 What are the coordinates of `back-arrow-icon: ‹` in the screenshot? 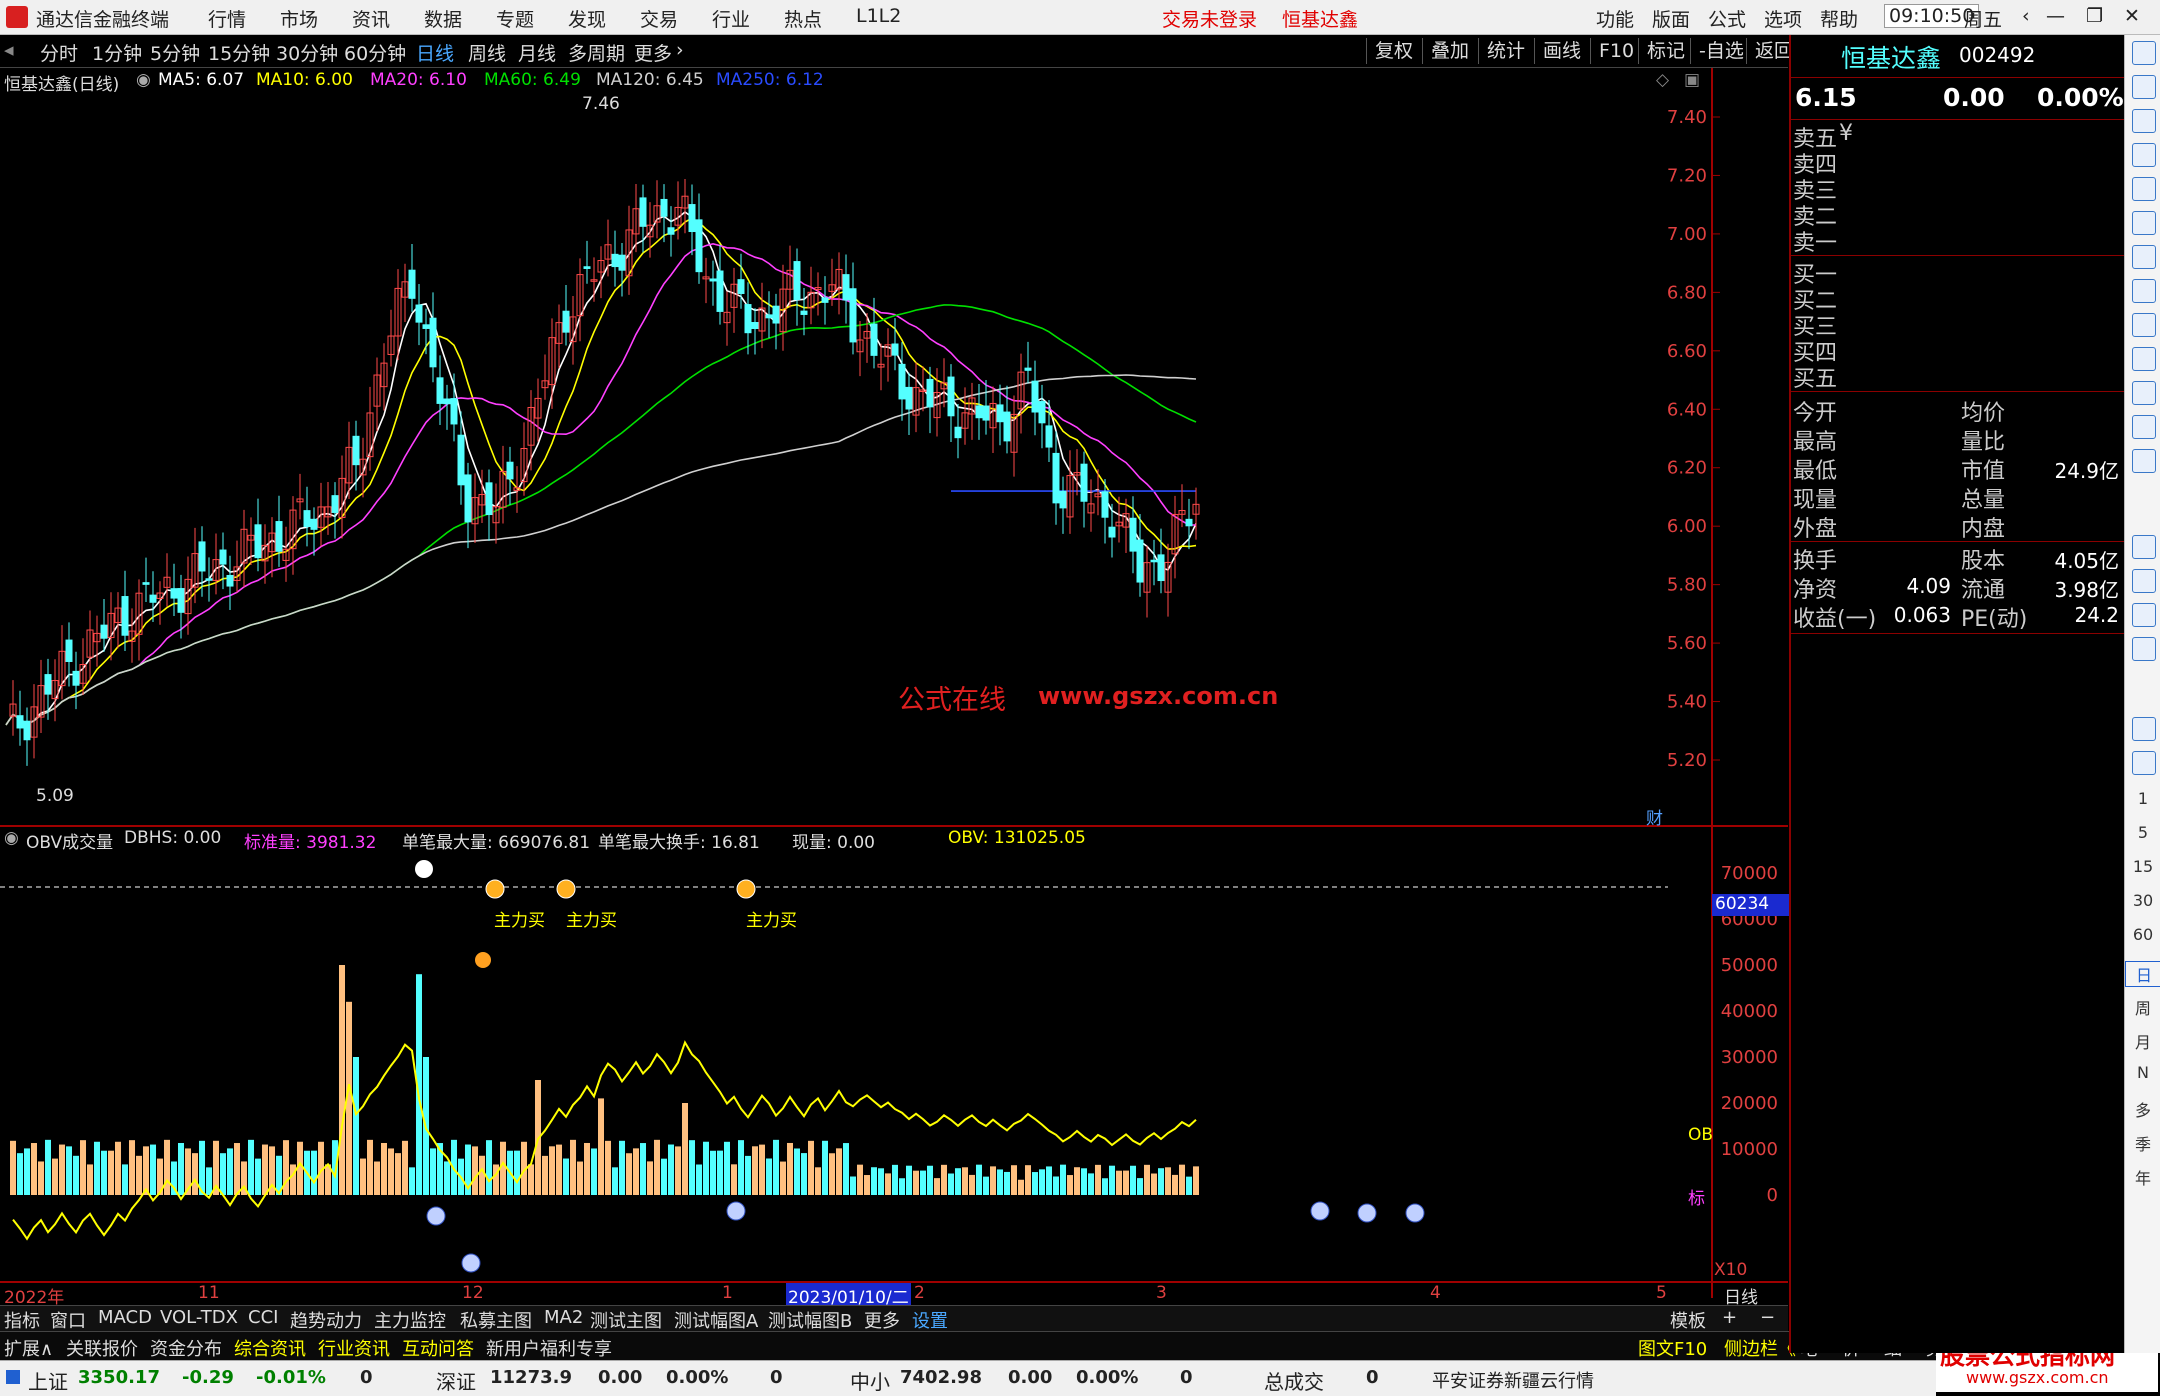 It's located at (2026, 16).